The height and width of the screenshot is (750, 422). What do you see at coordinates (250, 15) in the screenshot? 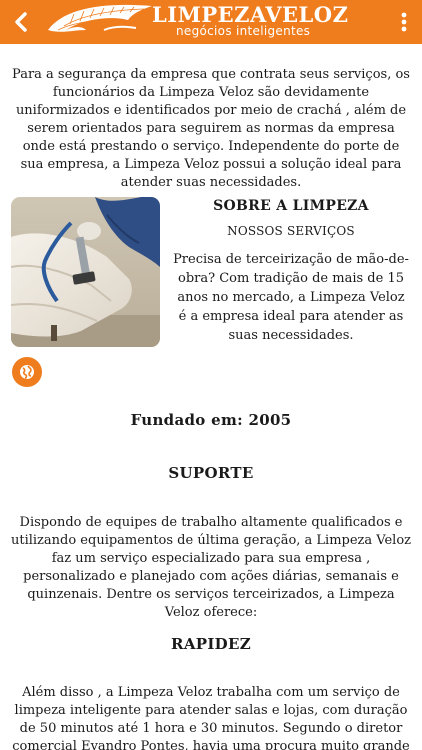
I see `brand-name: LIMPEZAVELOZ` at bounding box center [250, 15].